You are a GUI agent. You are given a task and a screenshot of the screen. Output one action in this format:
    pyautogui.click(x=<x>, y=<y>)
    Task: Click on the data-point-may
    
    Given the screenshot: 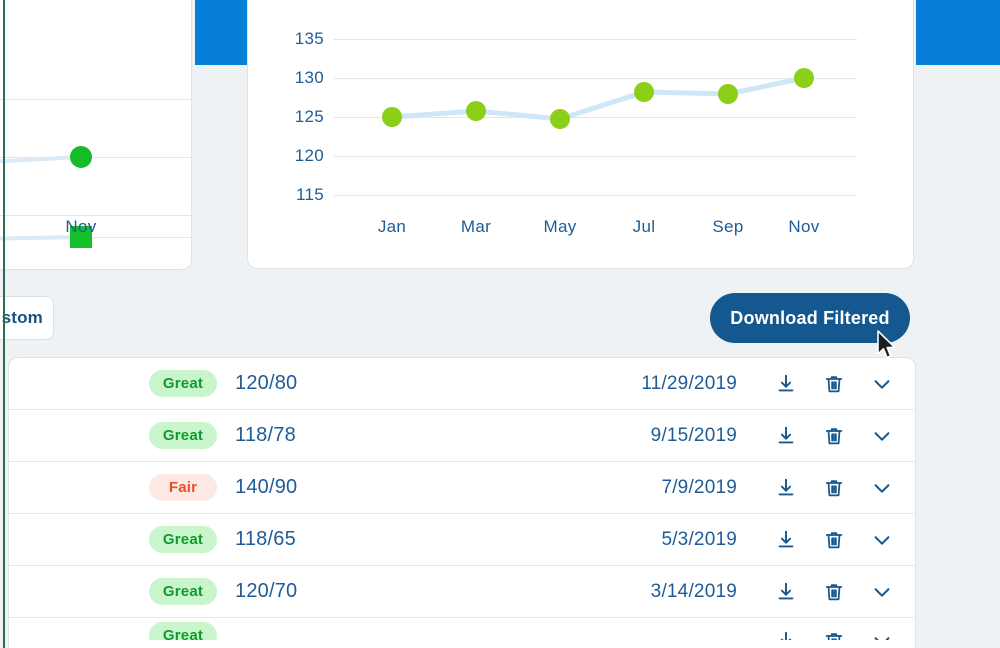 What is the action you would take?
    pyautogui.click(x=560, y=119)
    